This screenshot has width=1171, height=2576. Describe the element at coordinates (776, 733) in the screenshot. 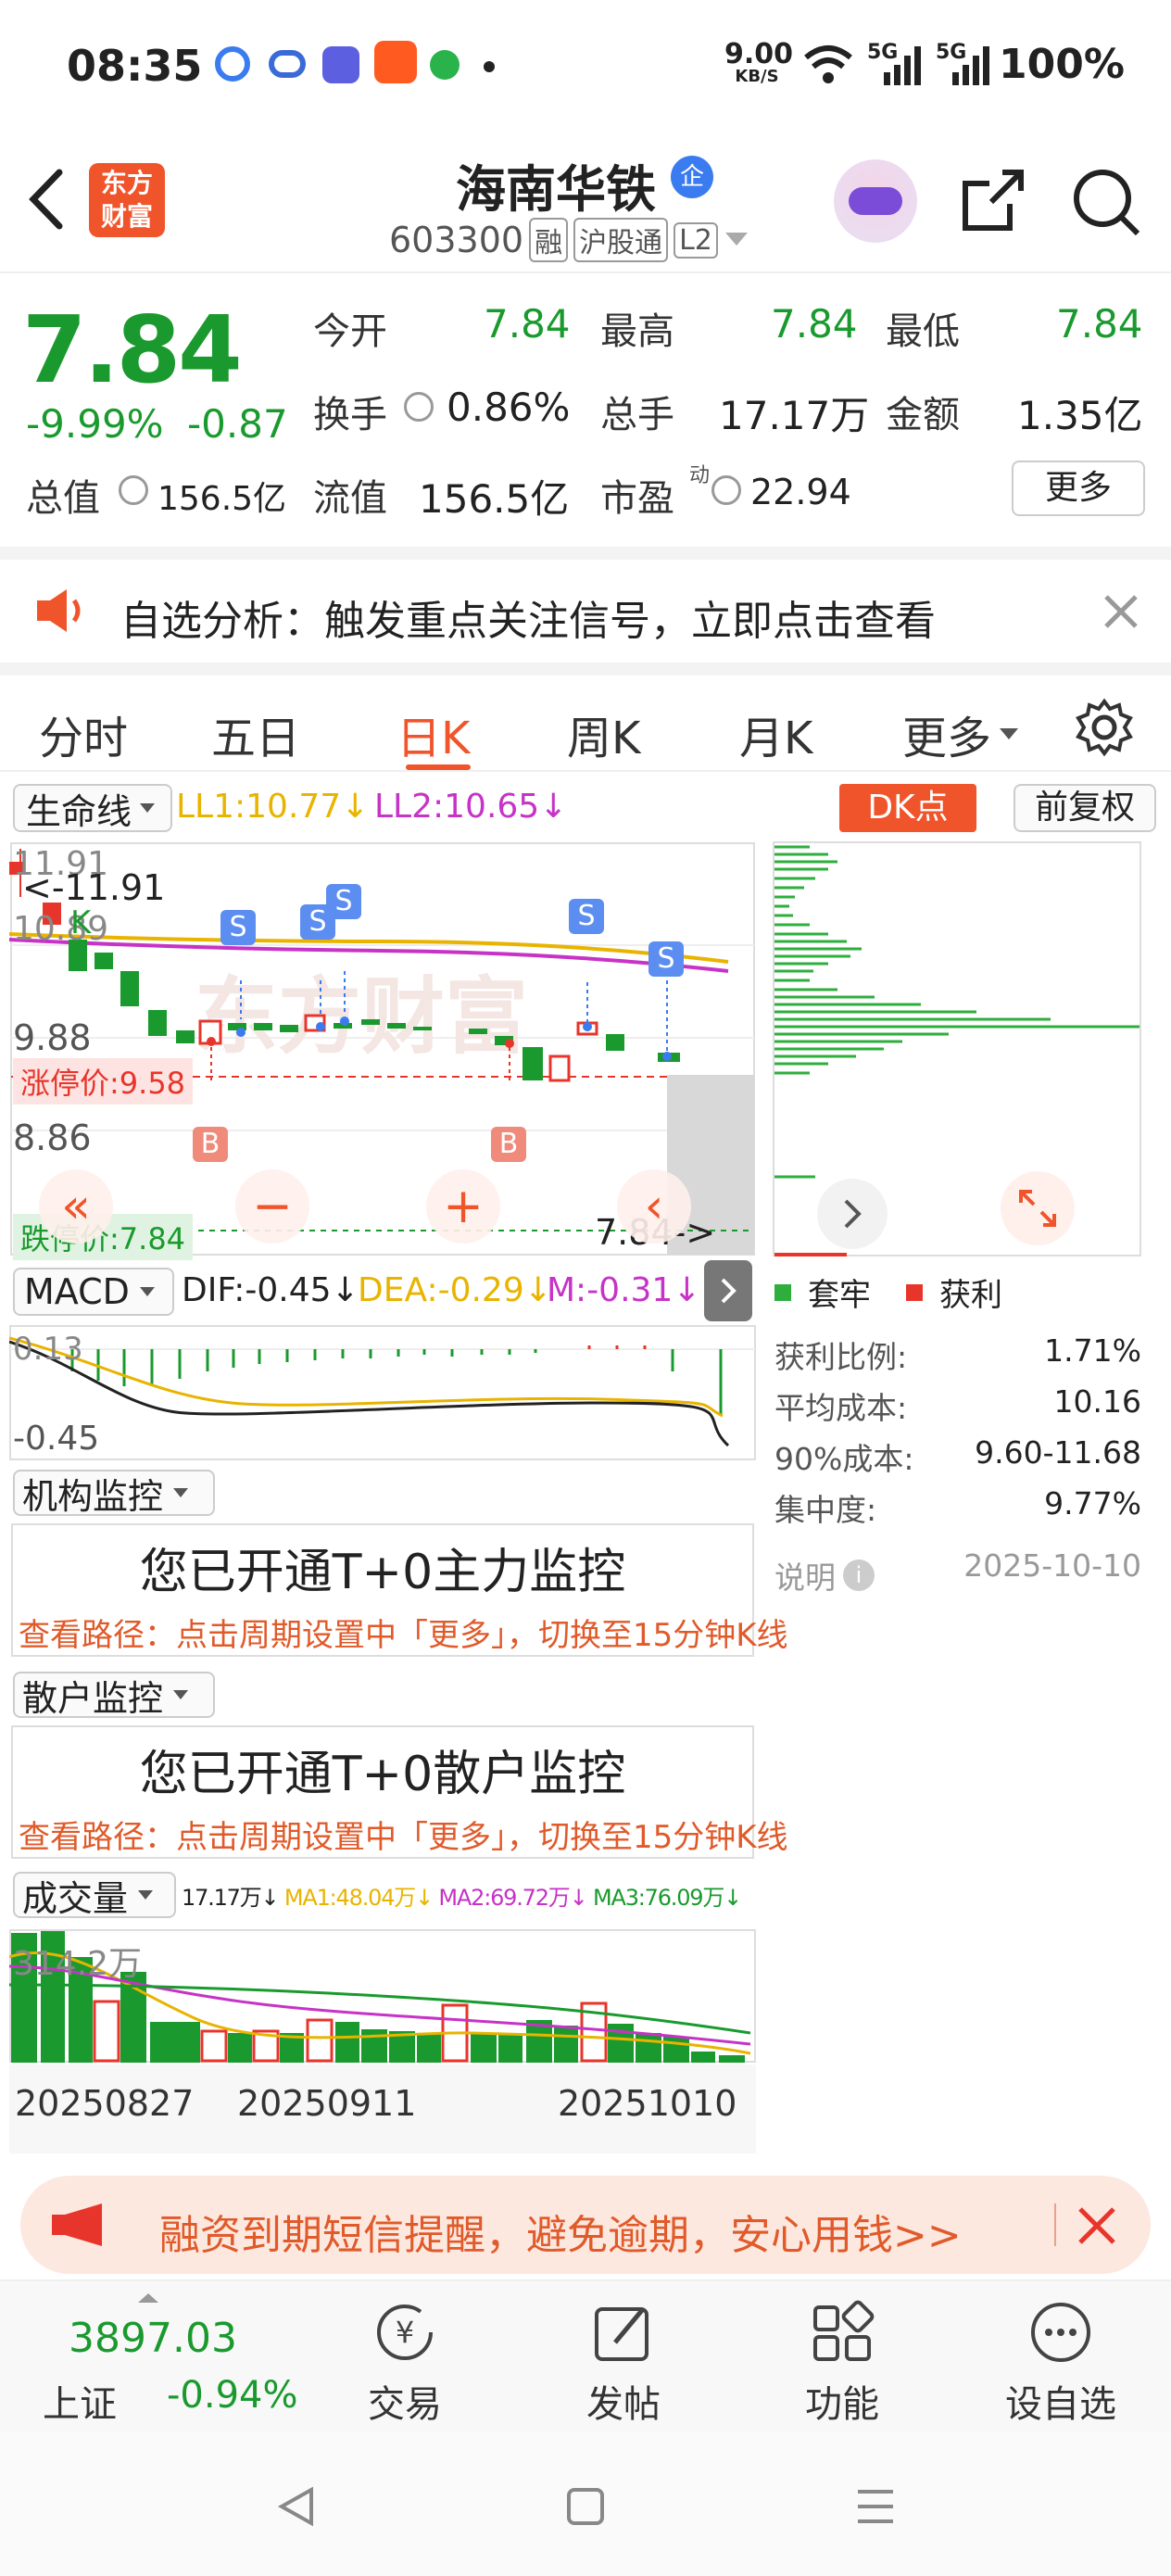

I see `tab-monthly-k: 月K` at that location.